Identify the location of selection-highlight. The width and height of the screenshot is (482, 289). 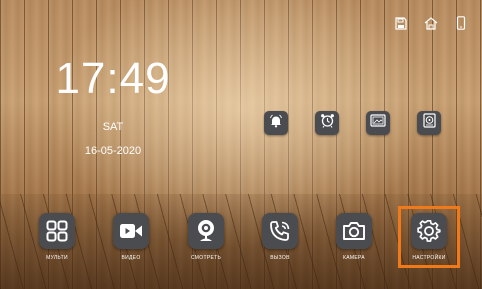
(429, 237).